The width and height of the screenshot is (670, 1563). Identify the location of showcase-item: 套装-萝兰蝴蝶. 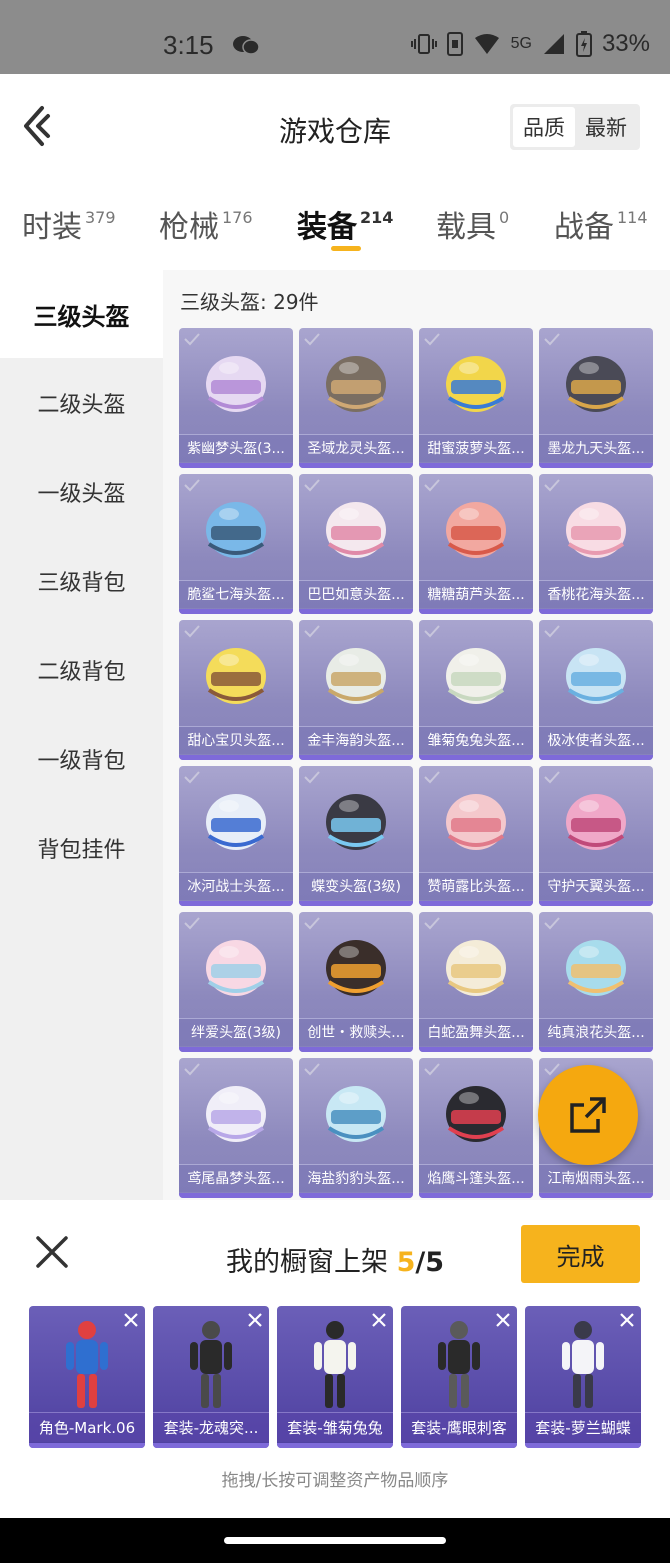
(583, 1377).